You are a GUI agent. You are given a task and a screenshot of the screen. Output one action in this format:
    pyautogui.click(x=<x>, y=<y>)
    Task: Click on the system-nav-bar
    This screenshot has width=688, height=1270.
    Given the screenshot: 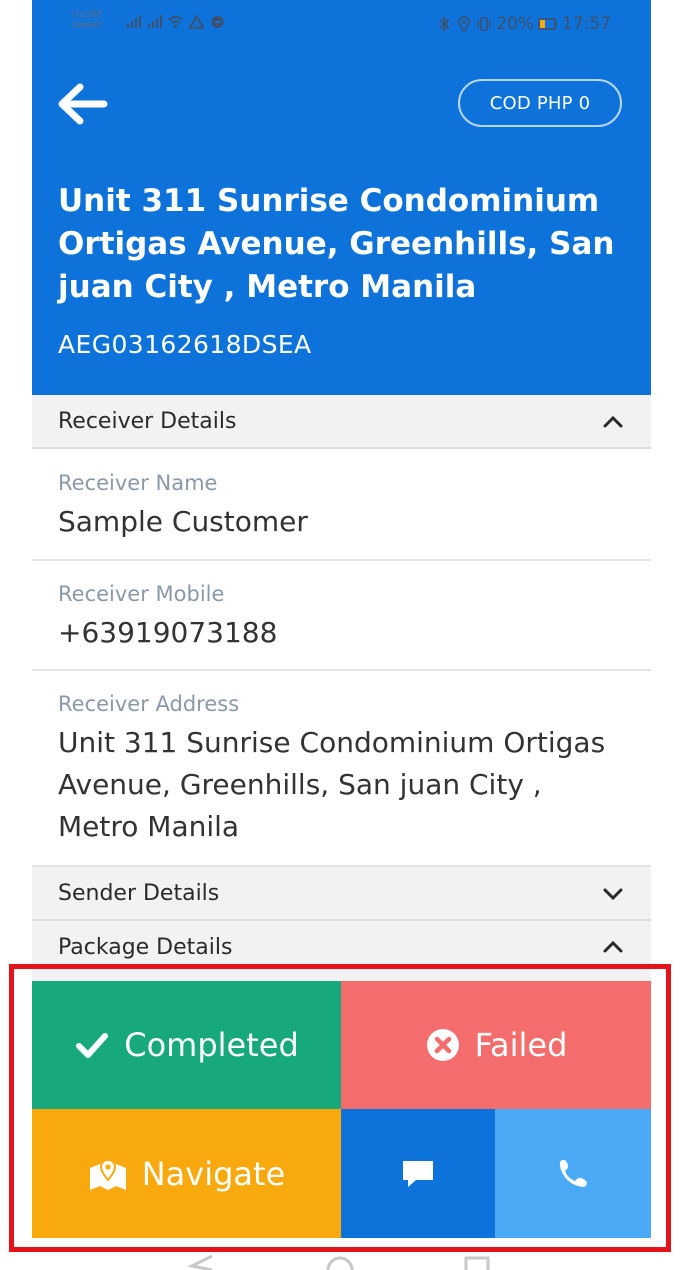 What is the action you would take?
    pyautogui.click(x=338, y=1262)
    